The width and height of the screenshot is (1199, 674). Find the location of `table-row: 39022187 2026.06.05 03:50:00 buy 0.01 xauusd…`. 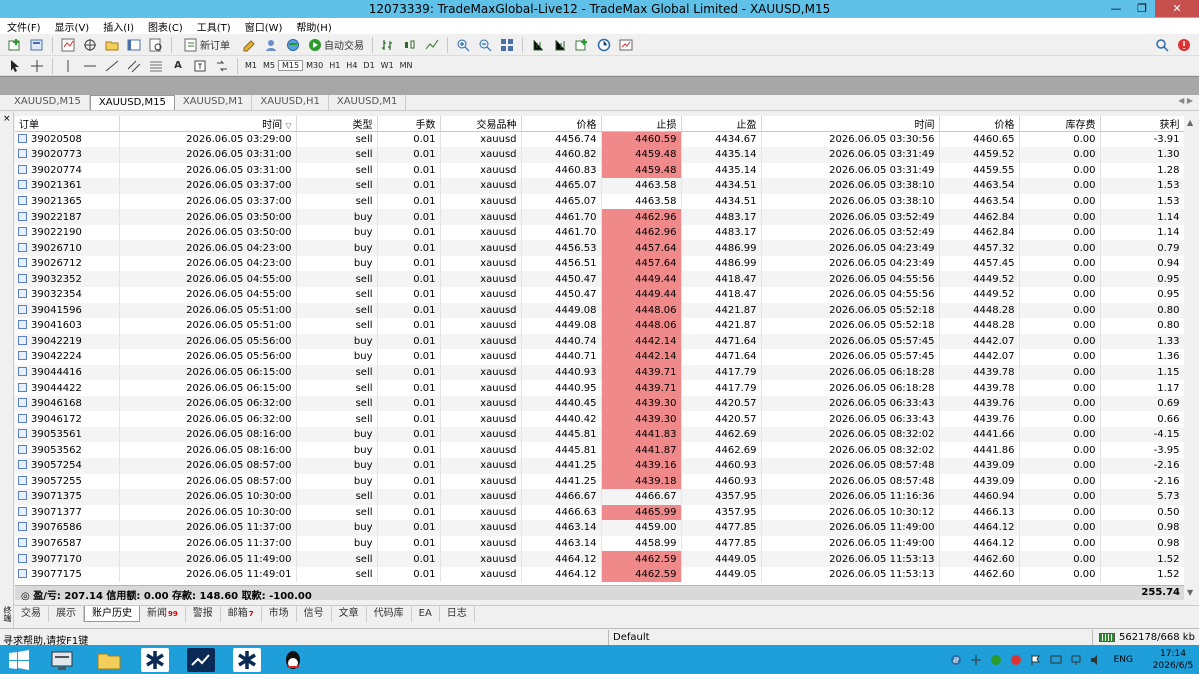

table-row: 39022187 2026.06.05 03:50:00 buy 0.01 xauusd… is located at coordinates (599, 217).